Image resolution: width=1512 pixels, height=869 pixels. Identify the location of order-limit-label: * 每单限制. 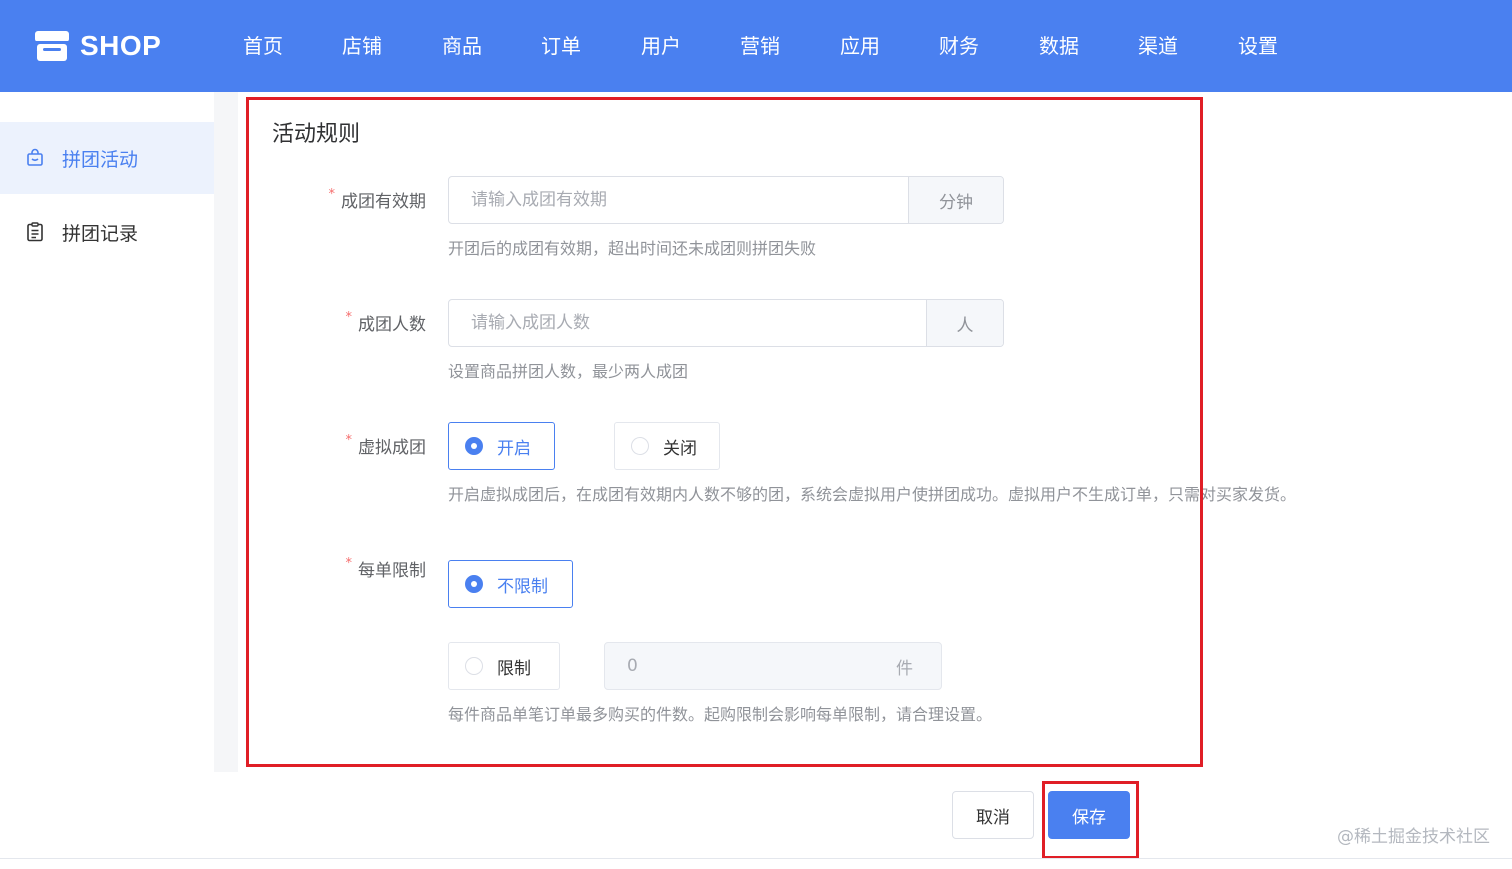
(386, 568).